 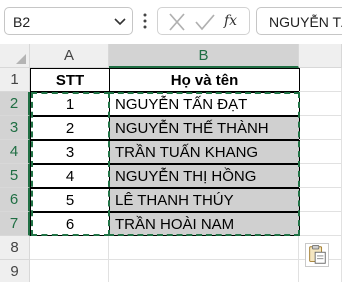 I want to click on column-header-a: A, so click(x=69, y=56).